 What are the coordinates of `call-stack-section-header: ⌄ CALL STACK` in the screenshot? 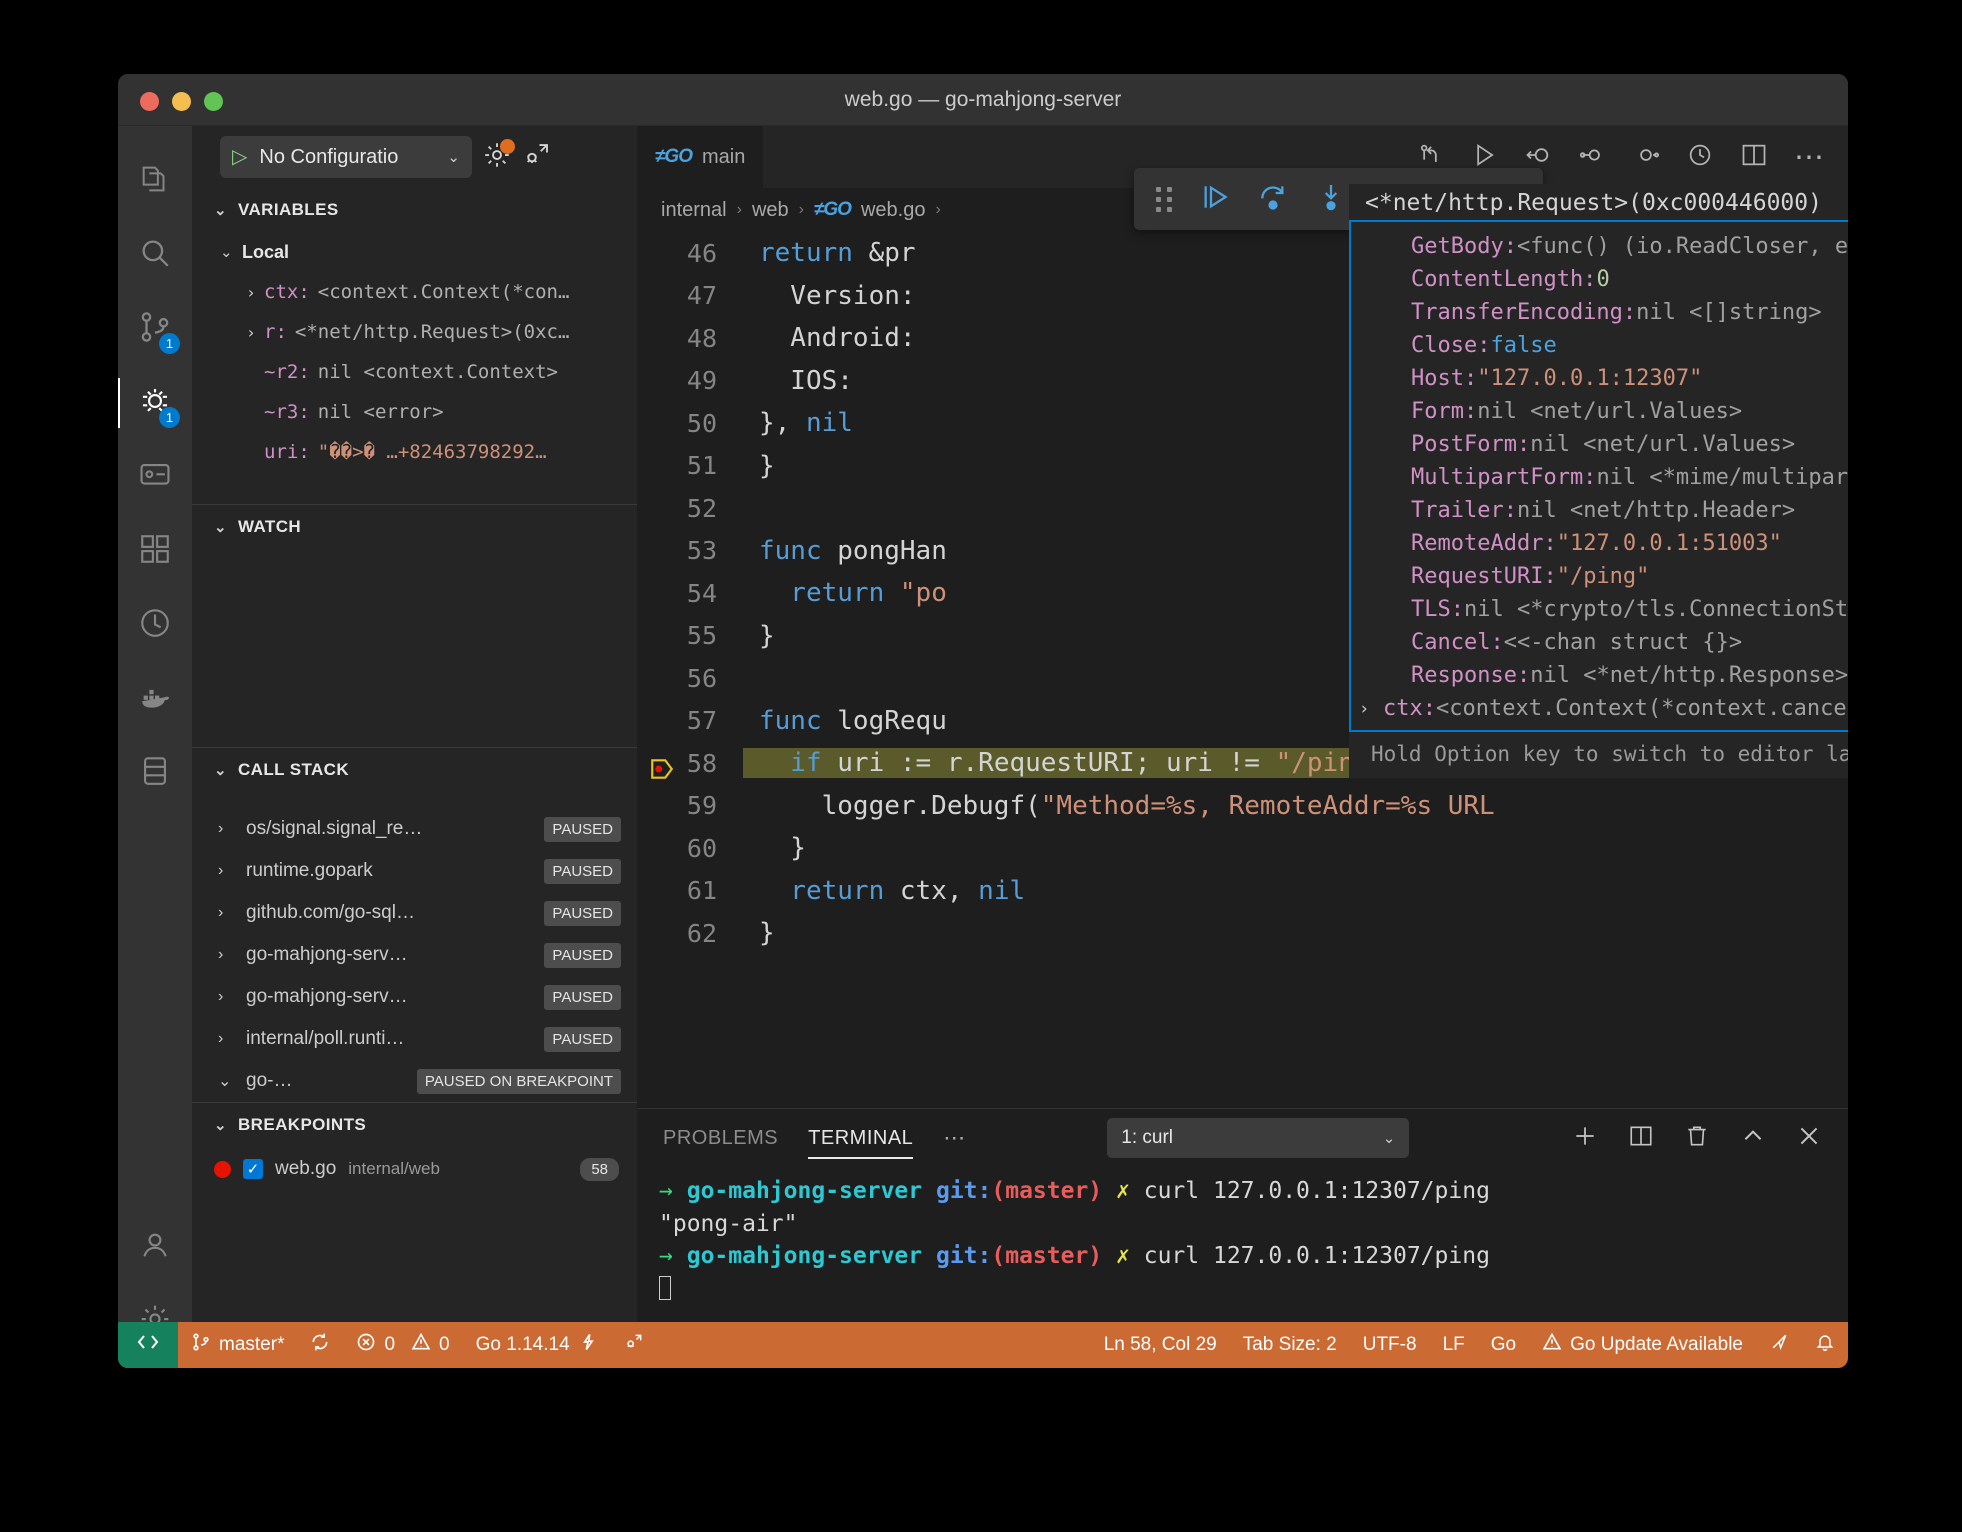 It's located at (414, 770).